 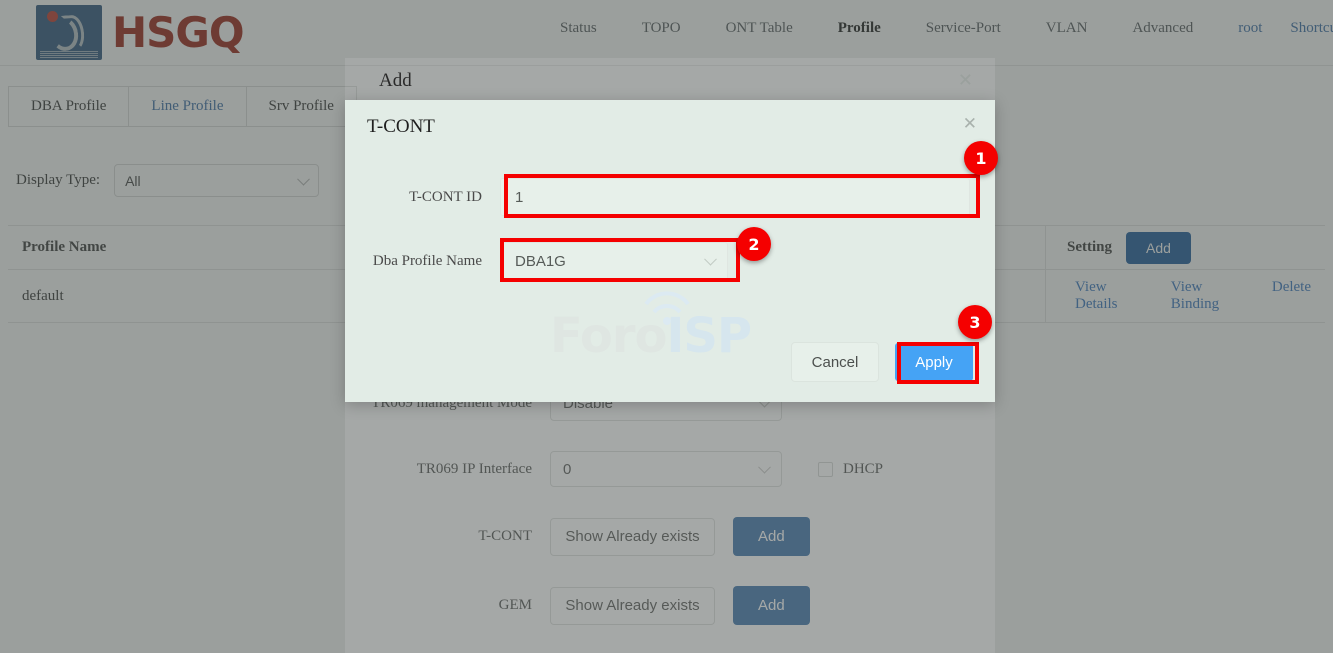 What do you see at coordinates (422, 261) in the screenshot?
I see `label-dba-profile-name: Dba Profile Name` at bounding box center [422, 261].